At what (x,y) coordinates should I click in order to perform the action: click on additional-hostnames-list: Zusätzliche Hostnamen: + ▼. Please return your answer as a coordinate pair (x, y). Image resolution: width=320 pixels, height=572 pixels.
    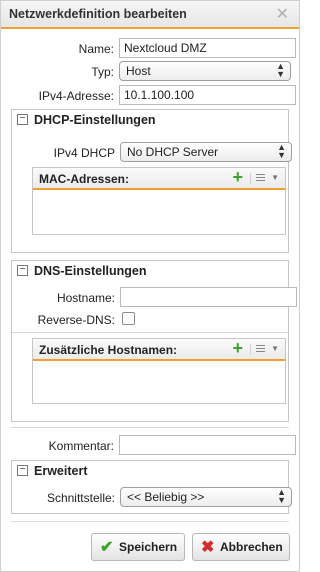
    Looking at the image, I should click on (159, 371).